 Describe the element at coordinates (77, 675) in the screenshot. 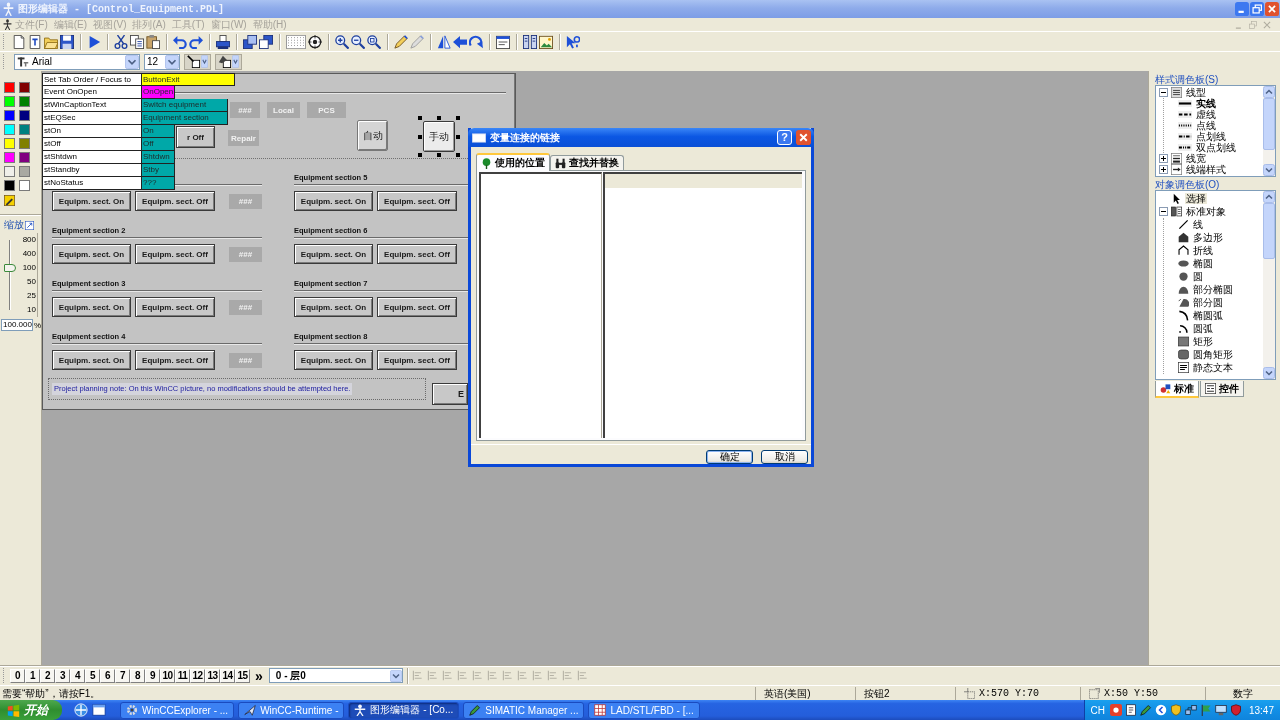

I see `layer-button: 4` at that location.